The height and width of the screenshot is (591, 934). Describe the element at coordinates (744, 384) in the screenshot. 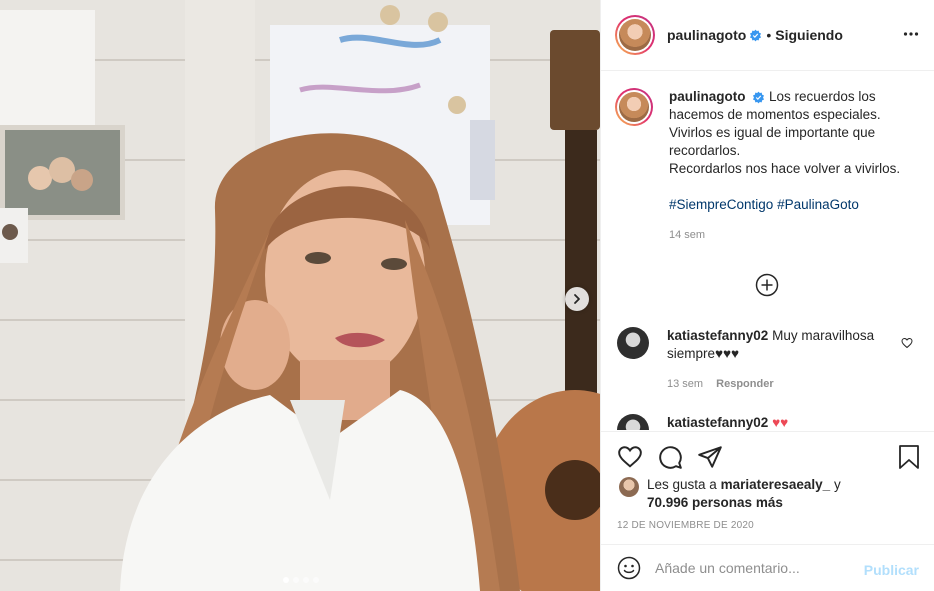

I see `reply-button: Responder` at that location.